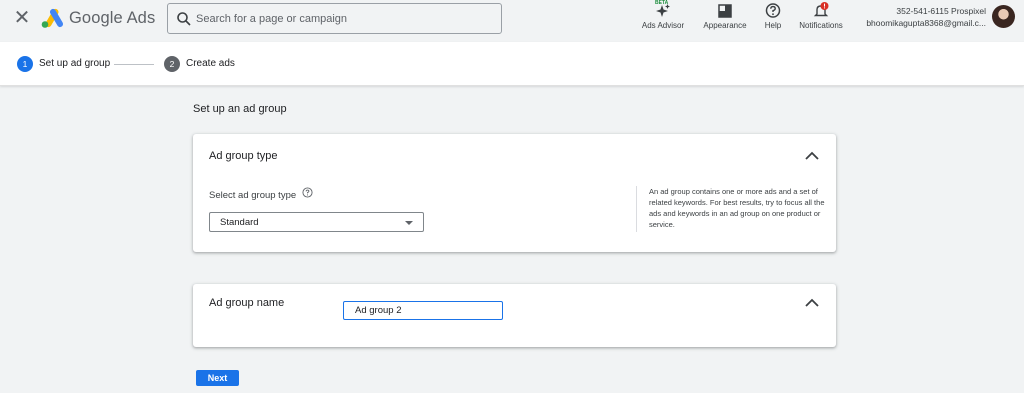  I want to click on next-button: Next, so click(217, 378).